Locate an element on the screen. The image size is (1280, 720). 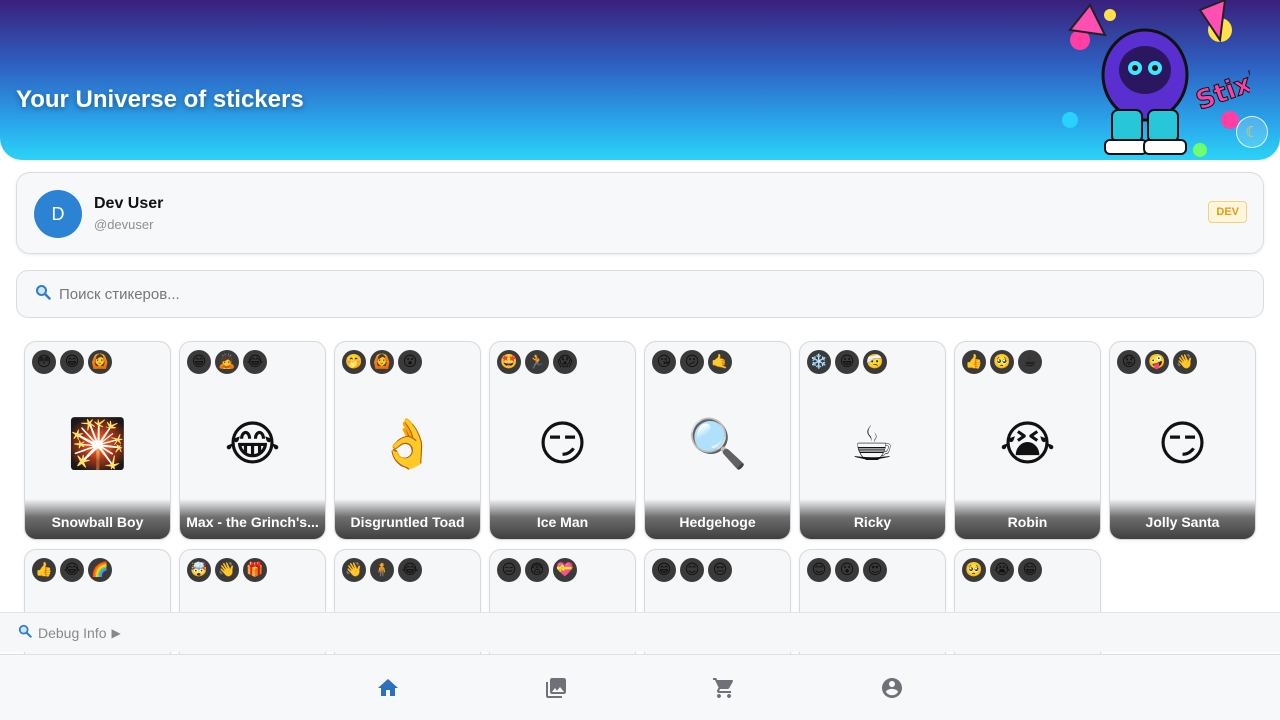
sticker-emoji-row: 🤭 🙆 😮 is located at coordinates (382, 362).